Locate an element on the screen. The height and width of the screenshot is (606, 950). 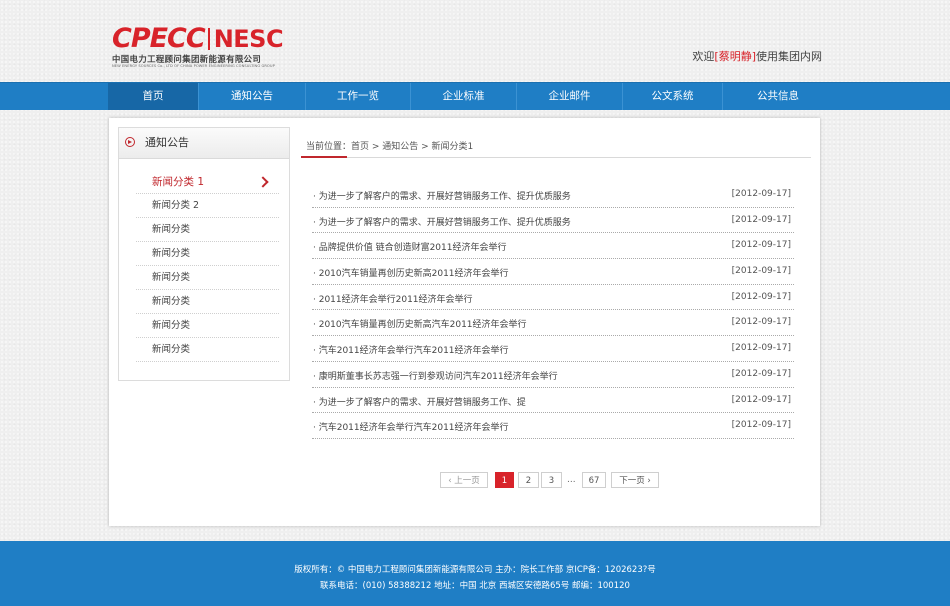
news-title: · 2011经济年会举行2011经济年会举行 is located at coordinates (393, 298).